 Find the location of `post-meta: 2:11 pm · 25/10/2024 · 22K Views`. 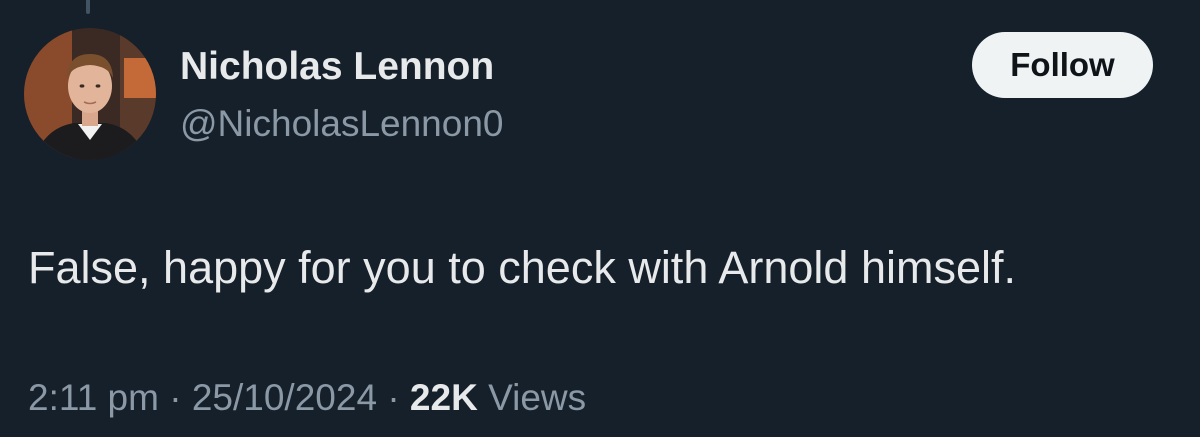

post-meta: 2:11 pm · 25/10/2024 · 22K Views is located at coordinates (307, 398).